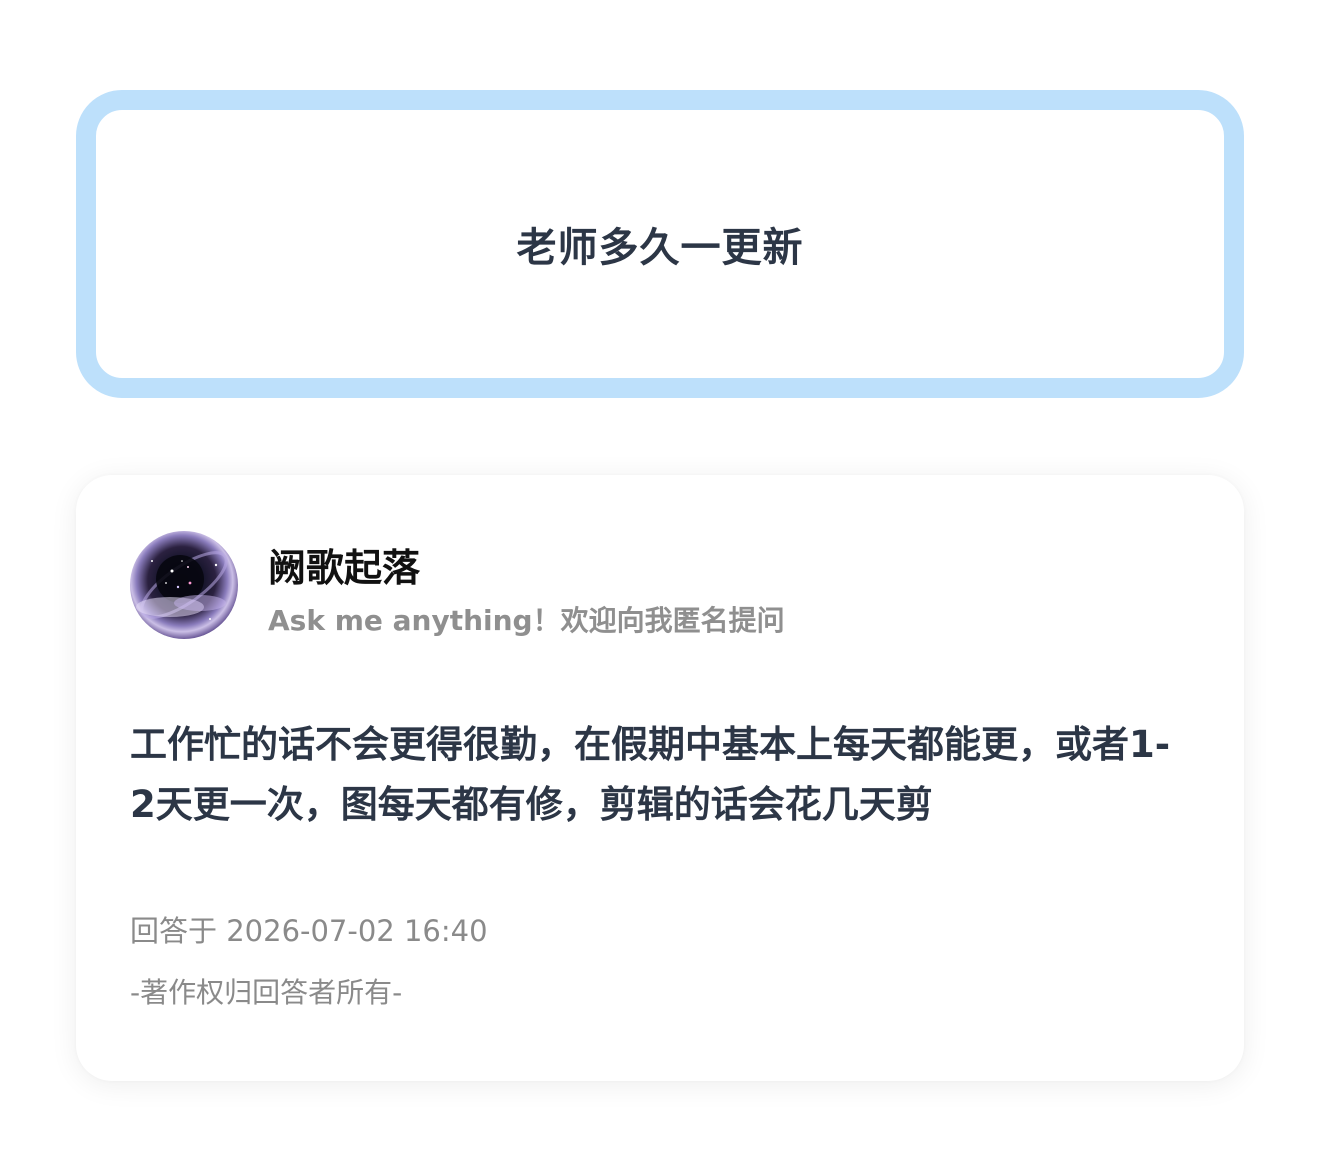 Image resolution: width=1320 pixels, height=1173 pixels. What do you see at coordinates (344, 564) in the screenshot?
I see `author-name: 阙歌起落` at bounding box center [344, 564].